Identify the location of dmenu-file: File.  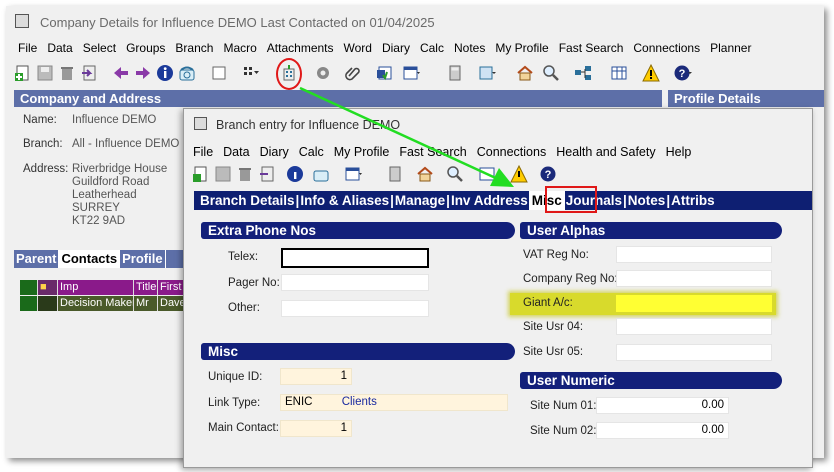
(203, 152).